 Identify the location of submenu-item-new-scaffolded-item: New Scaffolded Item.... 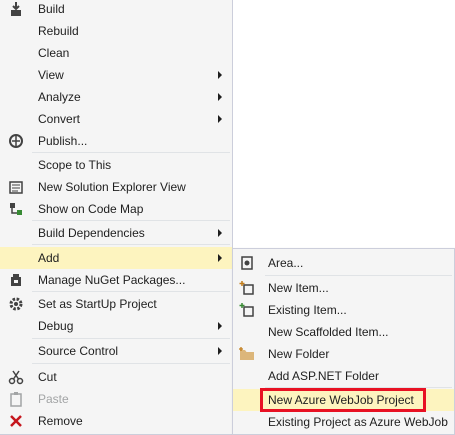
(343, 332).